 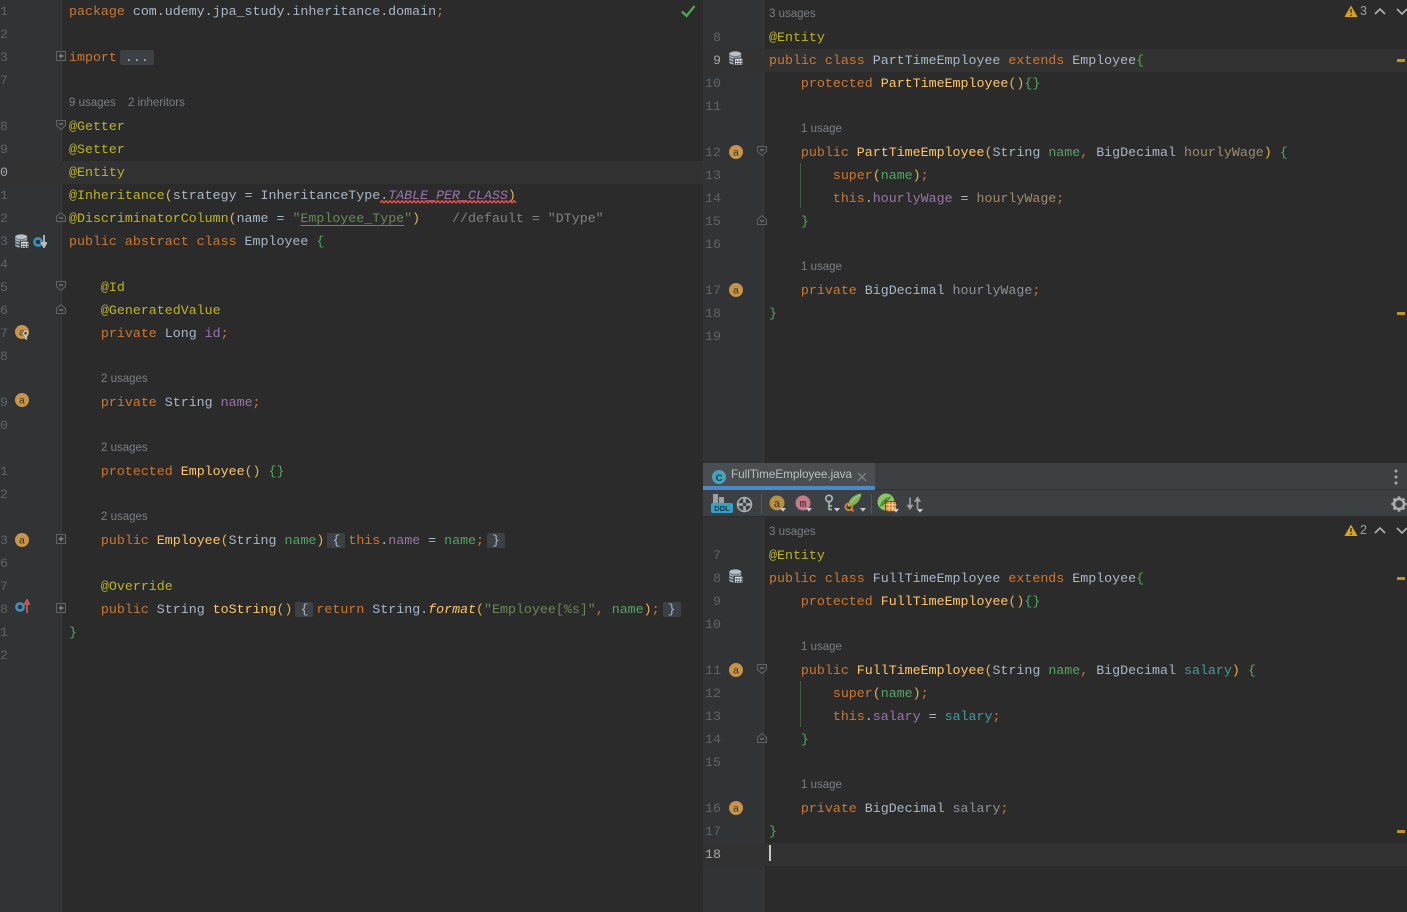 I want to click on svg-text: DDL, so click(x=722, y=508).